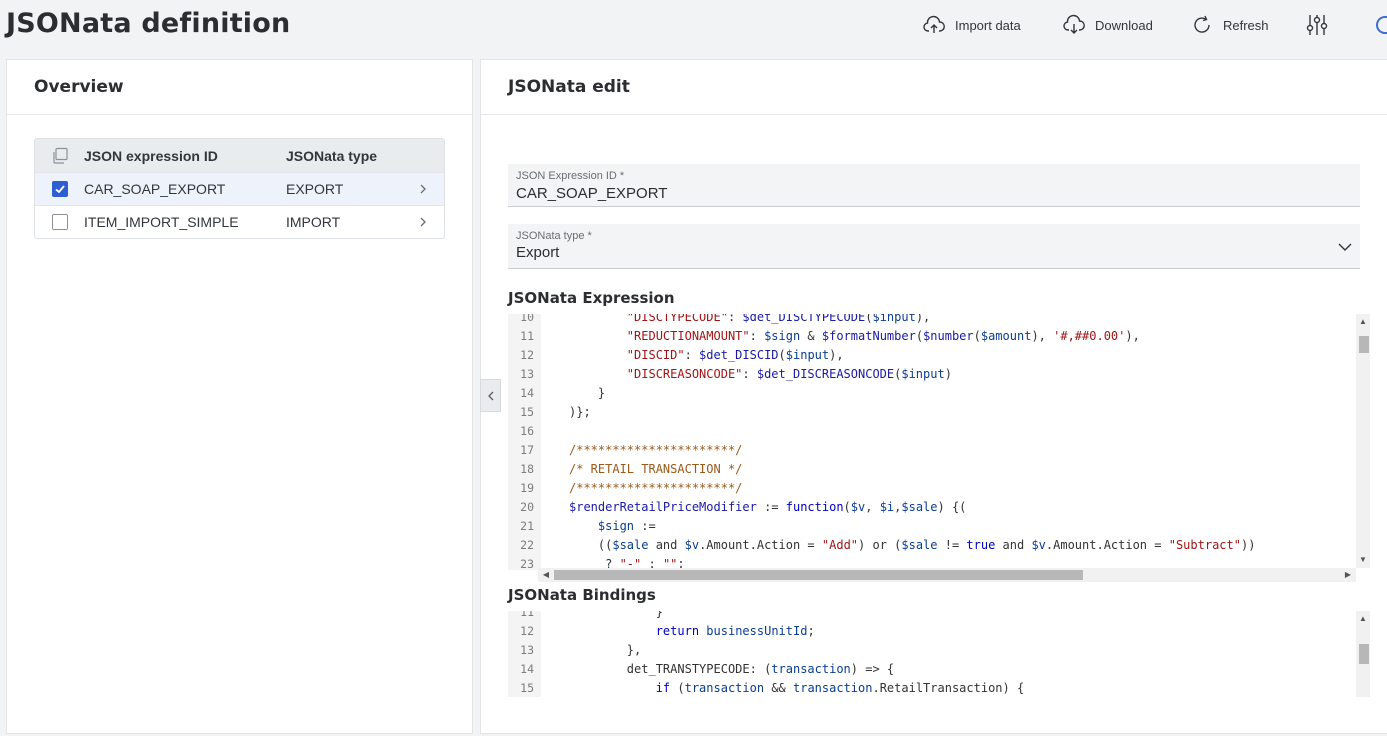 Image resolution: width=1387 pixels, height=736 pixels. I want to click on code-line: 15)};, so click(932, 412).